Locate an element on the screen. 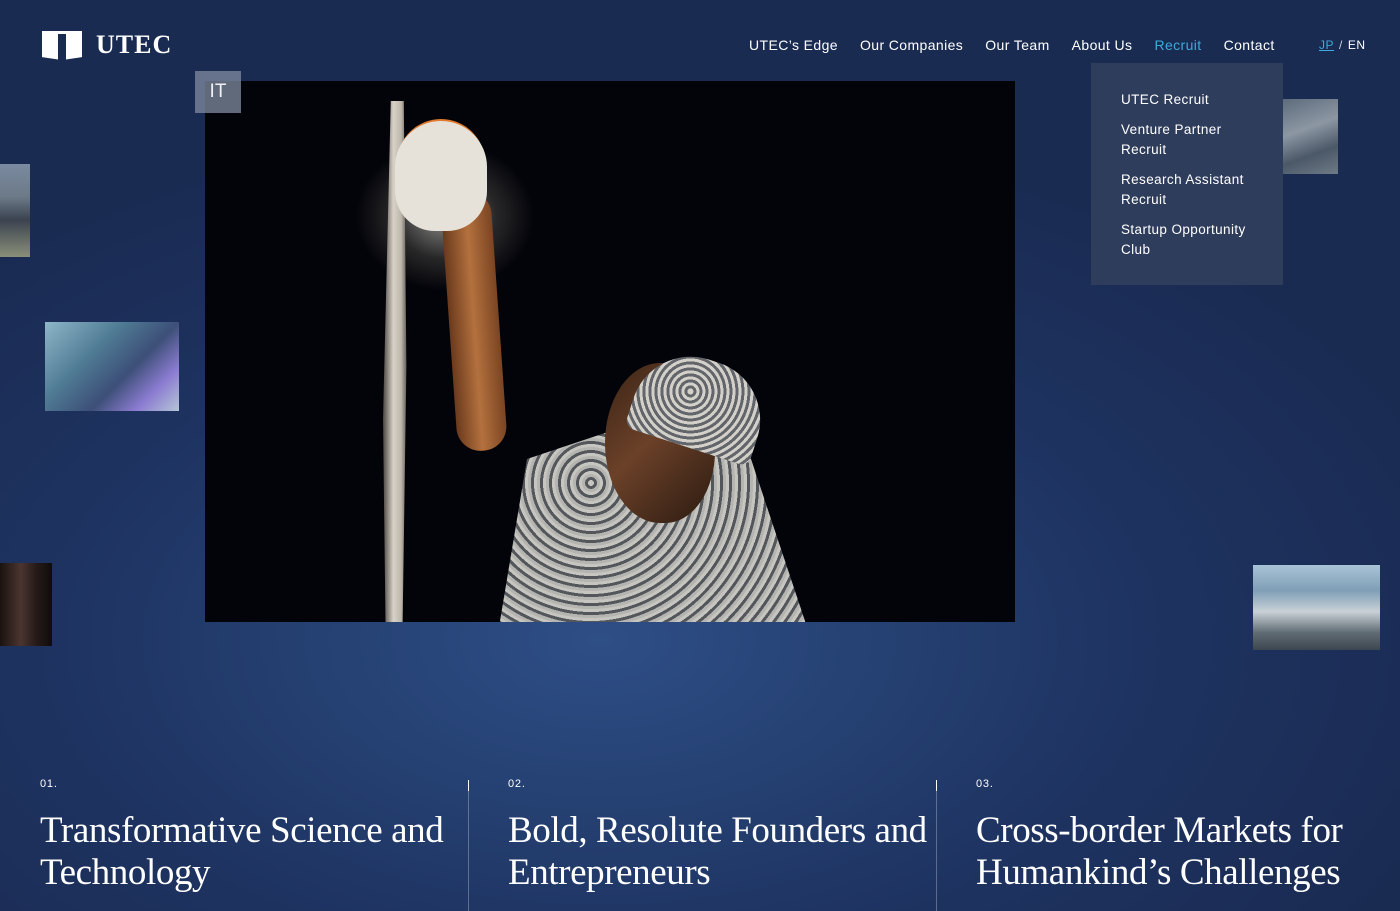 The height and width of the screenshot is (911, 1400). menu-item-startup-opportunity-club: Startup Opportunity Club is located at coordinates (1196, 240).